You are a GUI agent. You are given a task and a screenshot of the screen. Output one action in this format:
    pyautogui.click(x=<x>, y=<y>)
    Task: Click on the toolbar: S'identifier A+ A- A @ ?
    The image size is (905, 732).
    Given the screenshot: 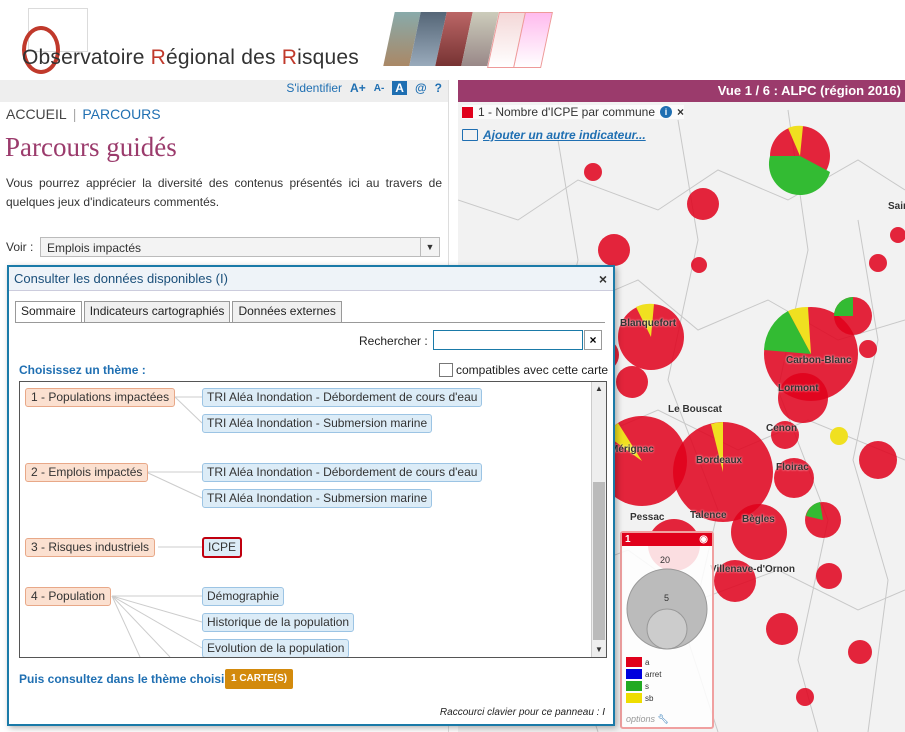 What is the action you would take?
    pyautogui.click(x=224, y=91)
    